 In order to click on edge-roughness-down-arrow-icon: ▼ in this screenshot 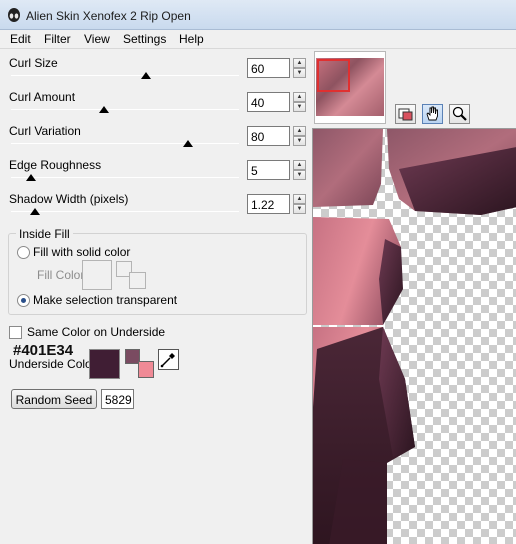, I will do `click(299, 175)`.